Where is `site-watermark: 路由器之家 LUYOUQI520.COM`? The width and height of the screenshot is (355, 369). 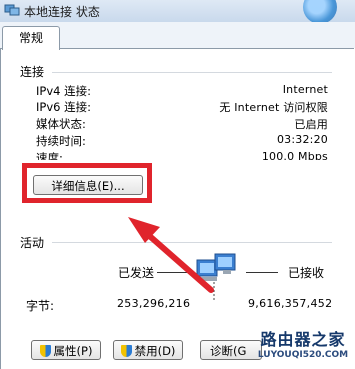 site-watermark: 路由器之家 LUYOUQI520.COM is located at coordinates (303, 343).